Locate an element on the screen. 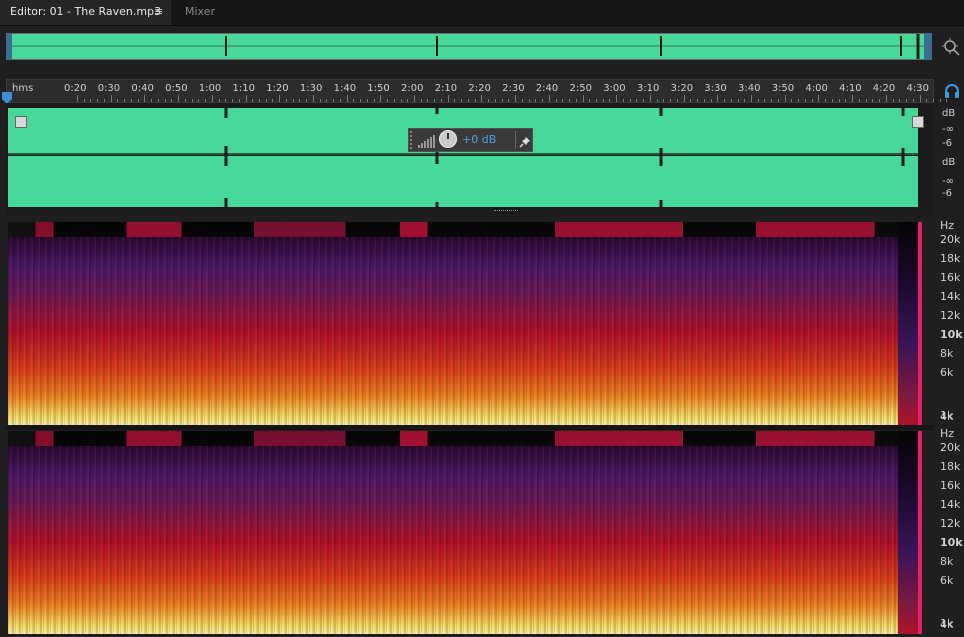 This screenshot has width=964, height=637. ruler-tick-label: 4:20 is located at coordinates (884, 88).